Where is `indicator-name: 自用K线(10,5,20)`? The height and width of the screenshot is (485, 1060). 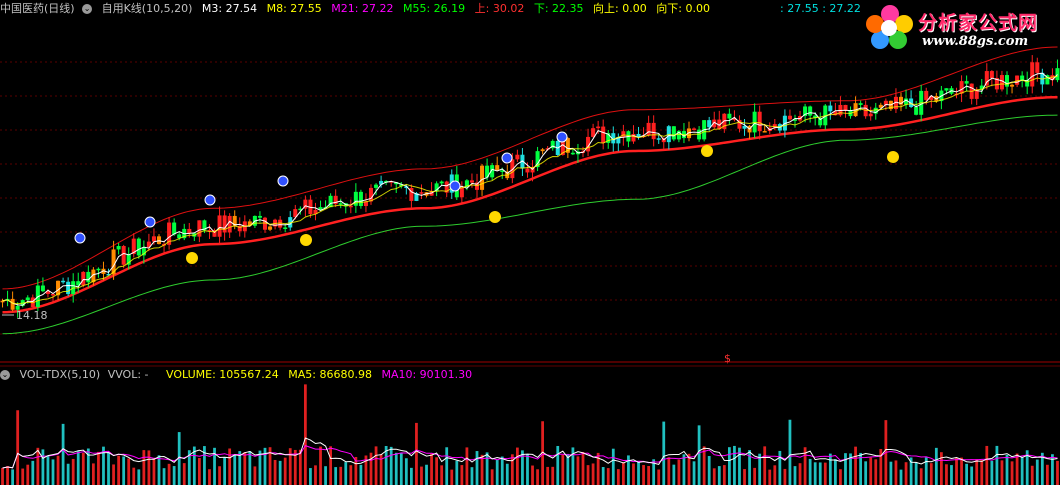 indicator-name: 自用K线(10,5,20) is located at coordinates (147, 8).